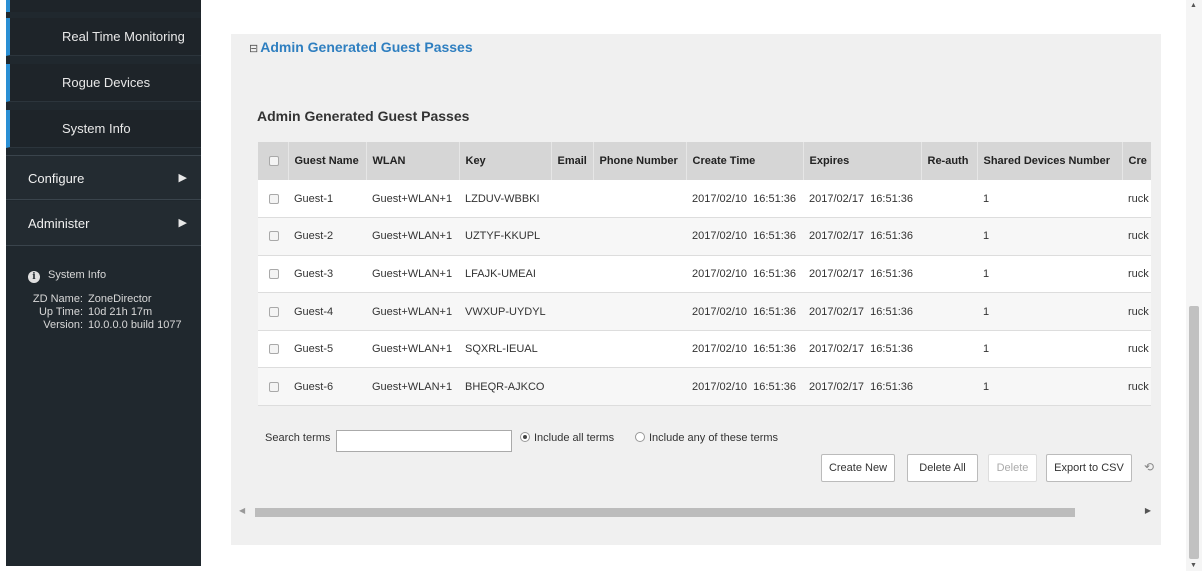 The height and width of the screenshot is (571, 1202). I want to click on export-csv-button: Export to CSV, so click(1089, 468).